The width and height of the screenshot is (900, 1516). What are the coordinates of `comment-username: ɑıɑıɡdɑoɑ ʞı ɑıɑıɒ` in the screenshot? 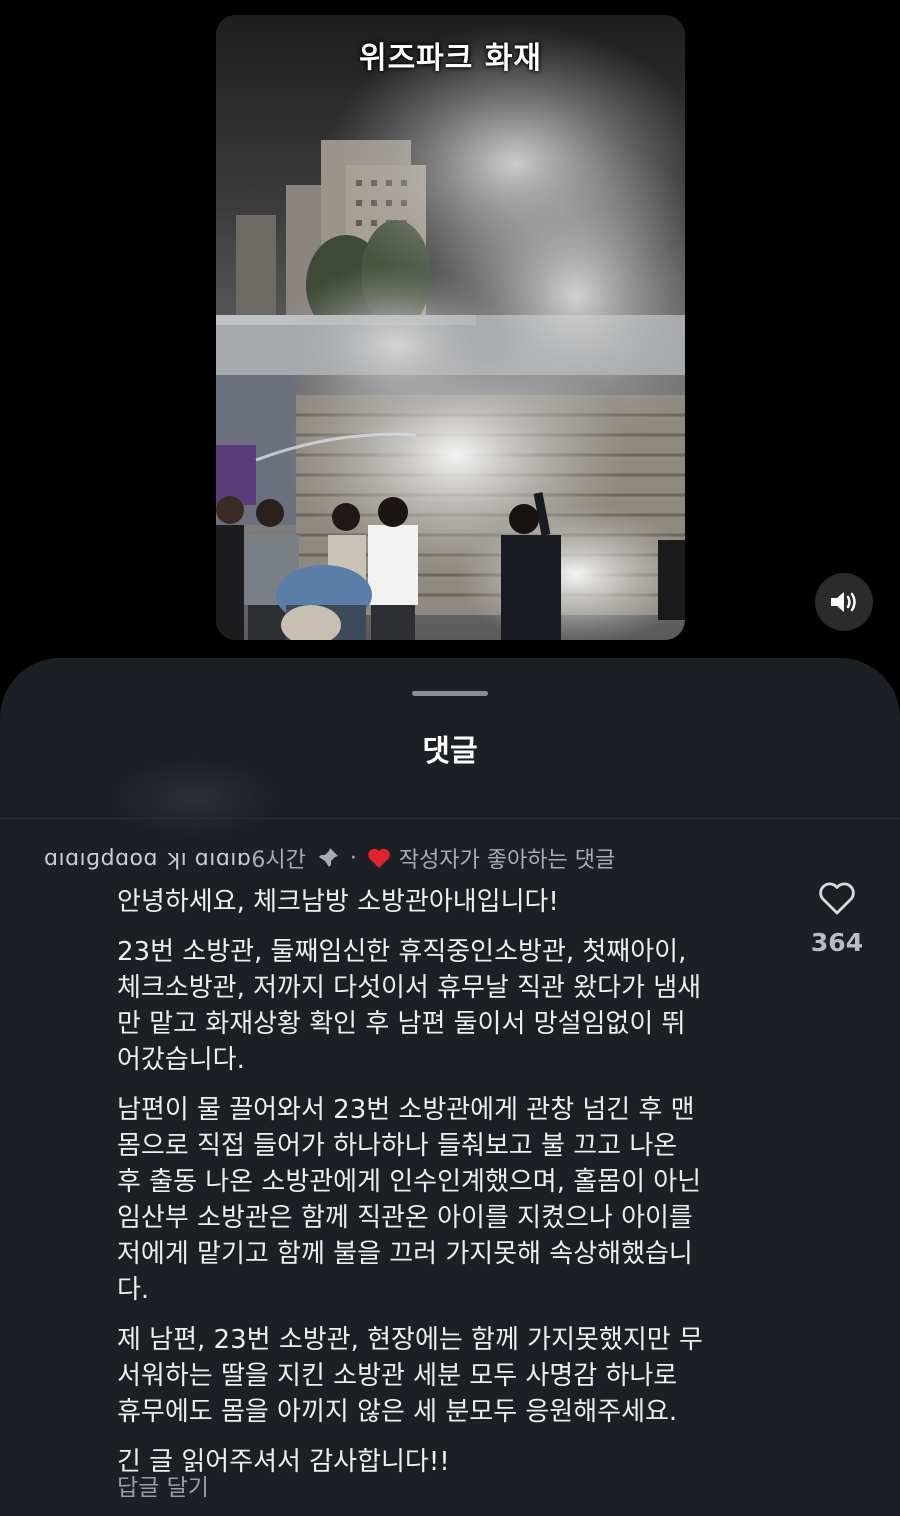 It's located at (147, 858).